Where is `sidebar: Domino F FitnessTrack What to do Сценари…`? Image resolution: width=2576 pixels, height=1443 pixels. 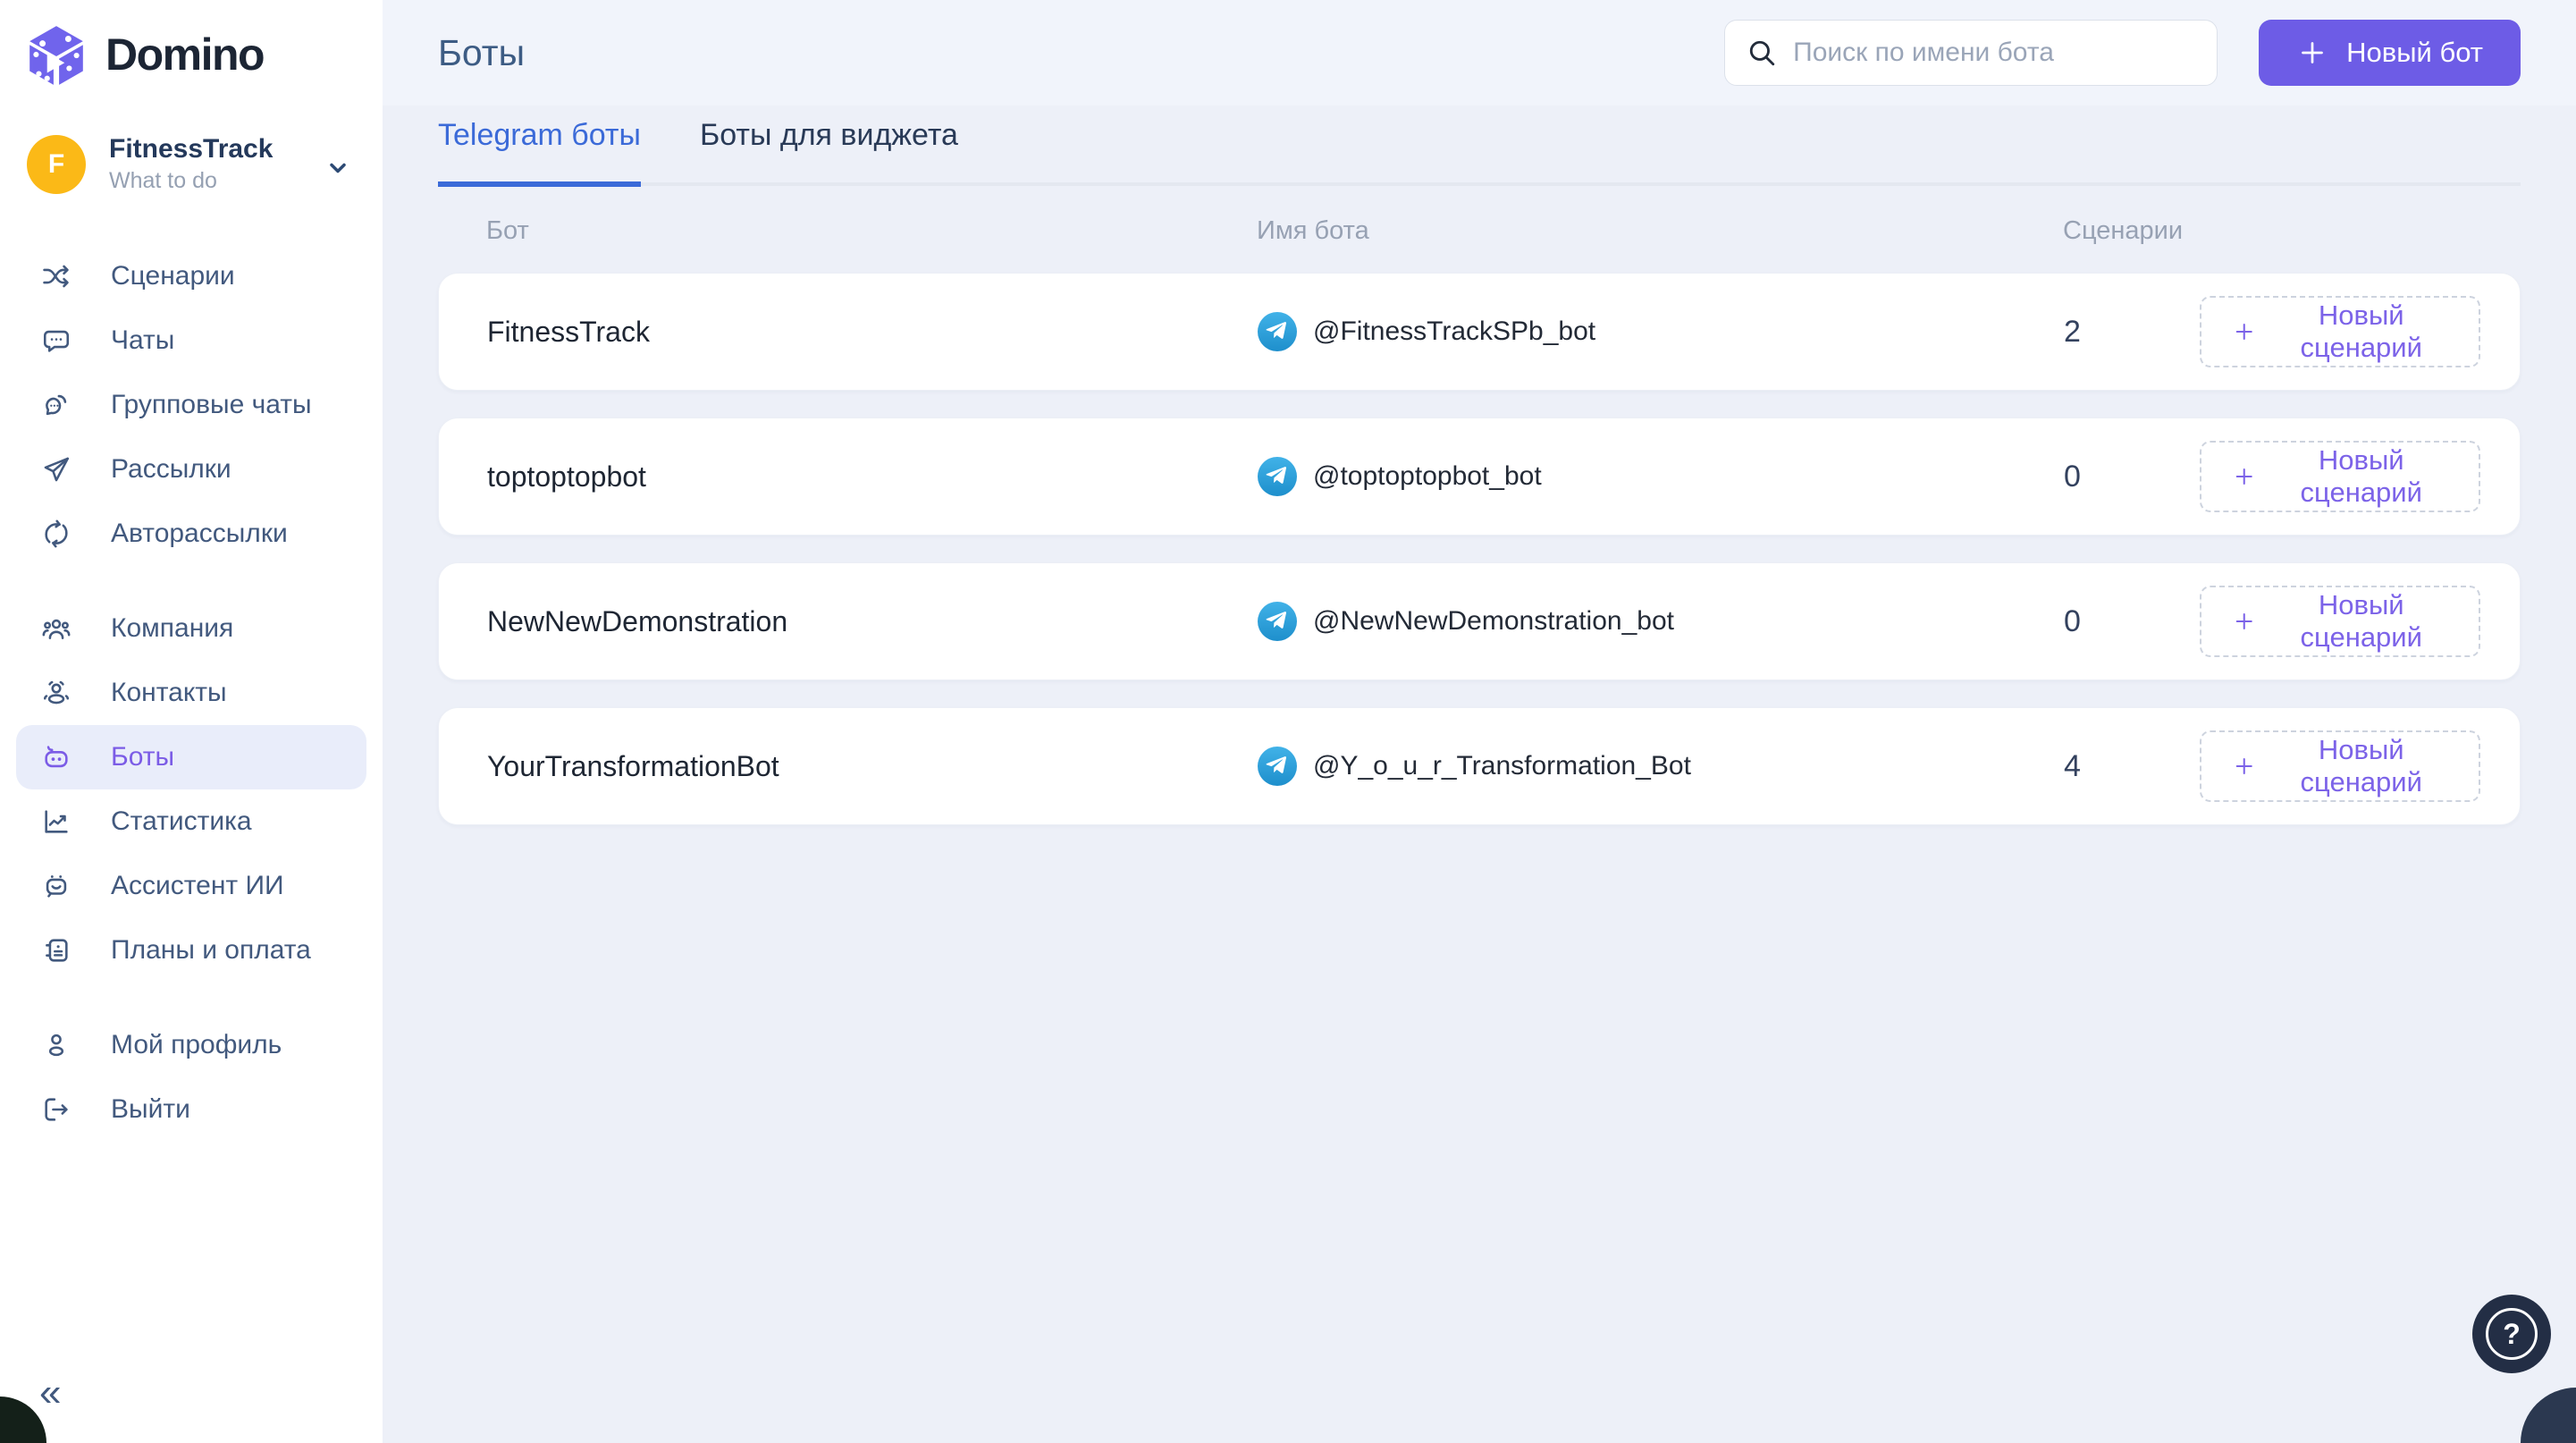 sidebar: Domino F FitnessTrack What to do Сценари… is located at coordinates (192, 721).